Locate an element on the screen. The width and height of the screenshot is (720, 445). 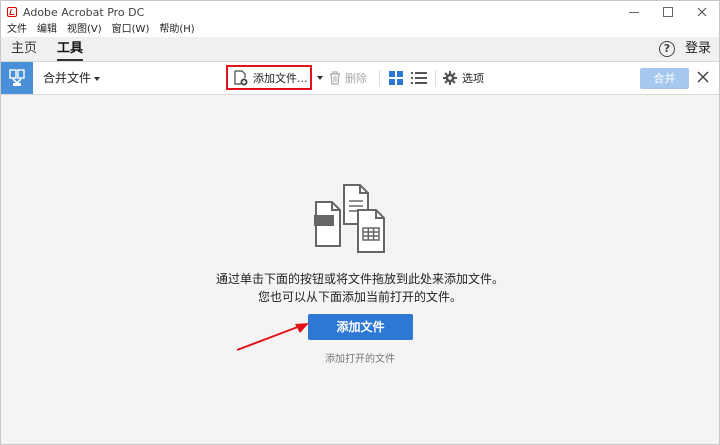
combine-files-tool-icon is located at coordinates (17, 78).